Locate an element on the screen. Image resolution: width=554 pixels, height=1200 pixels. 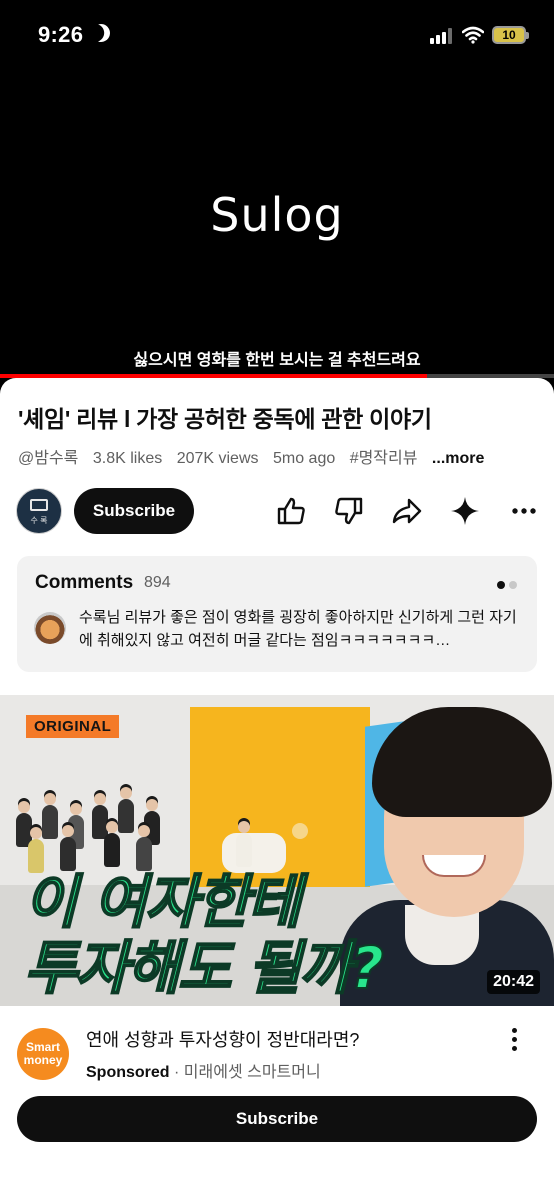
video-caption: 싫으시면 영화를 한번 보시는 걸 추천드려요 is located at coordinates (277, 360).